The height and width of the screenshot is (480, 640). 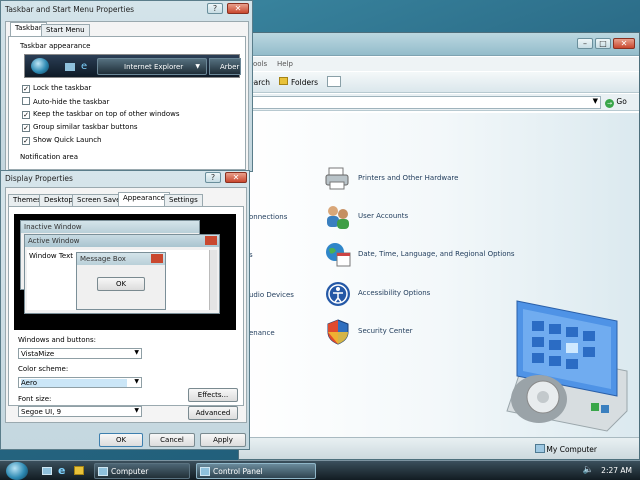 What do you see at coordinates (585, 43) in the screenshot?
I see `minimize-button: –` at bounding box center [585, 43].